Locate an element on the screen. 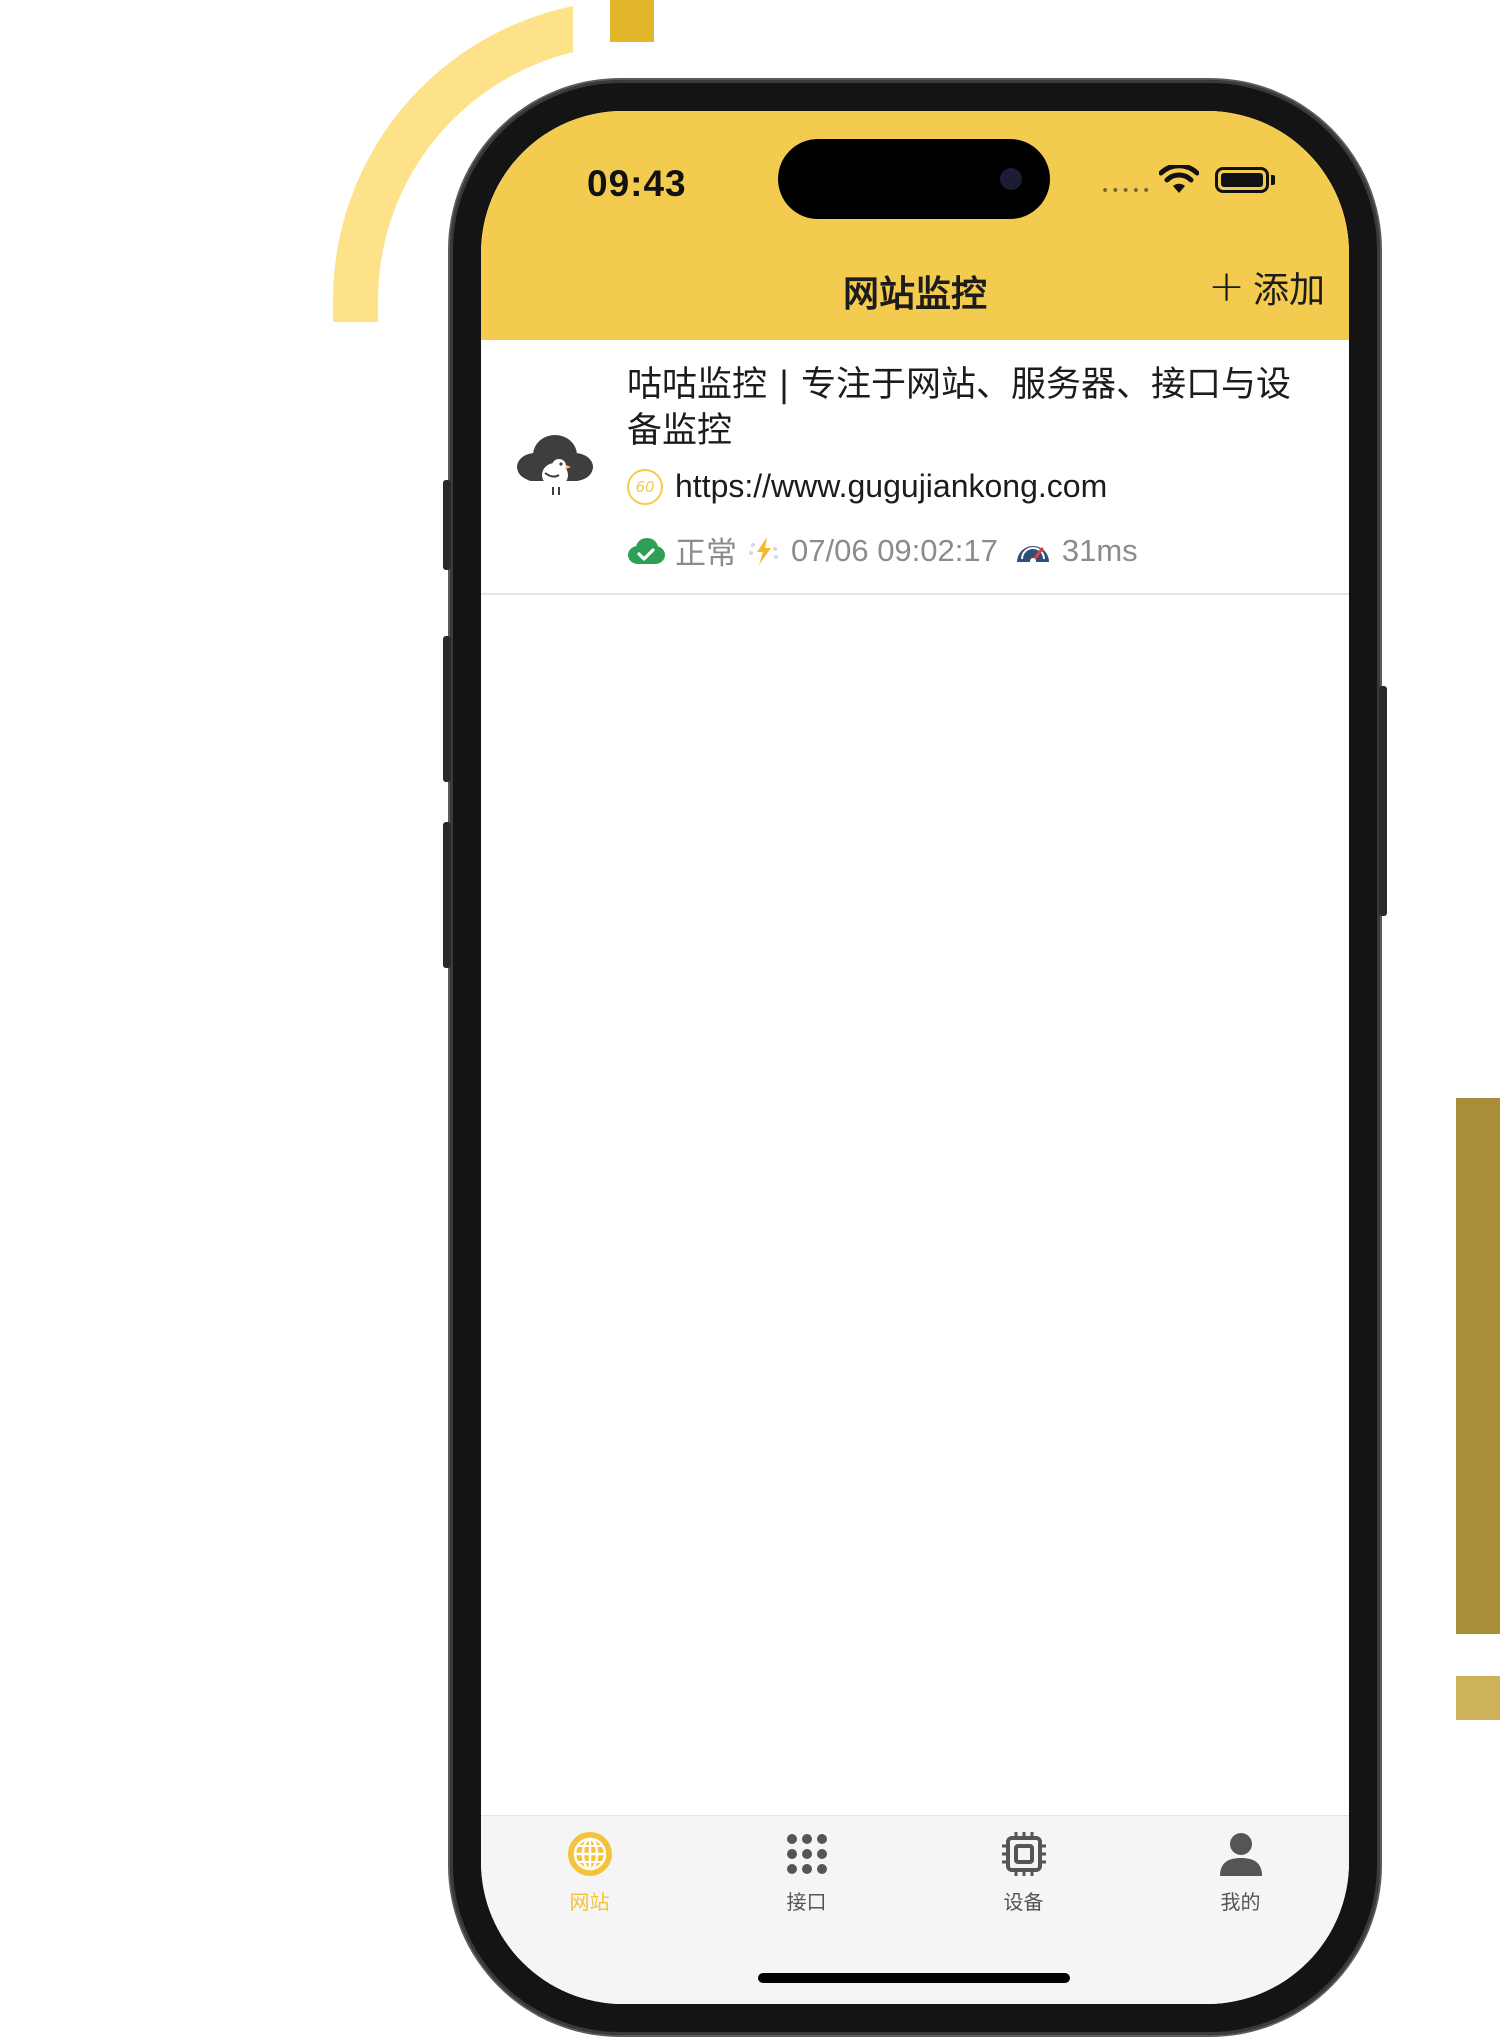  tab-api: 接口 is located at coordinates (806, 1872).